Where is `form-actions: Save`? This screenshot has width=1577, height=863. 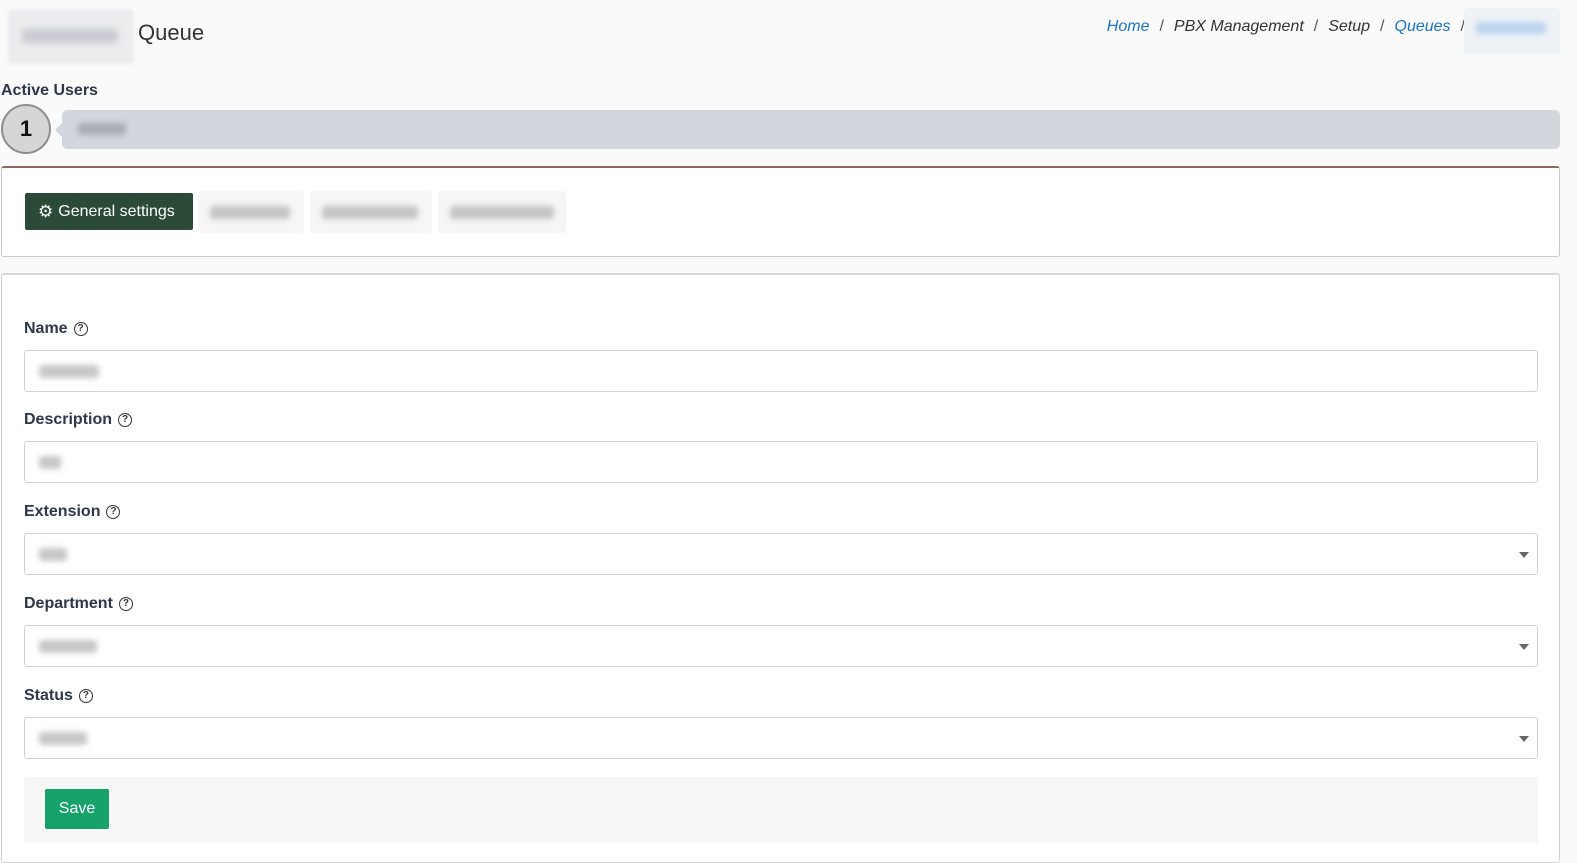 form-actions: Save is located at coordinates (781, 810).